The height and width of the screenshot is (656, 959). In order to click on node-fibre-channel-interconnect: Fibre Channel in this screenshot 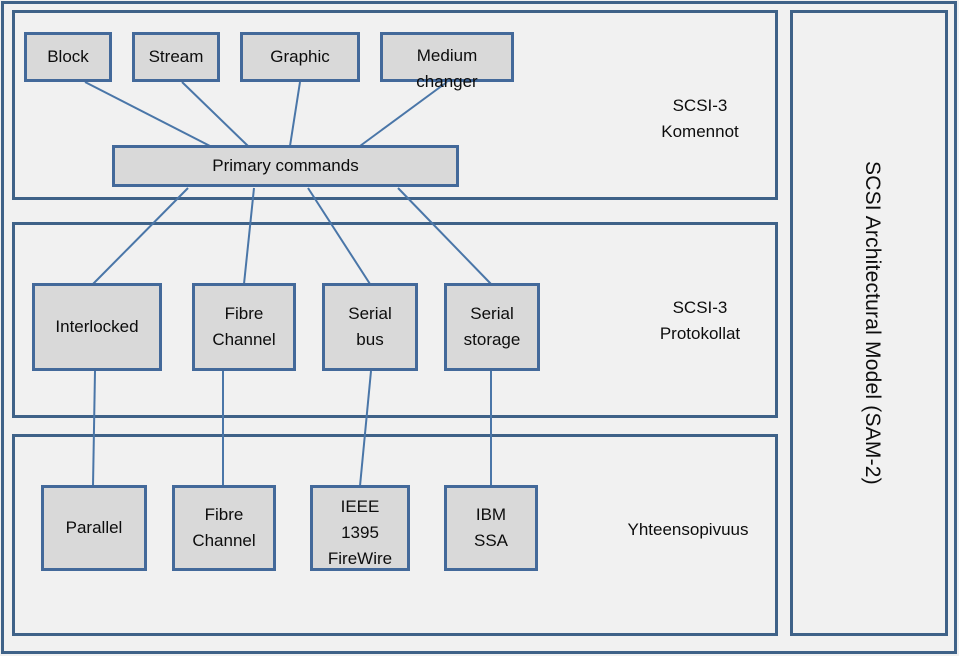, I will do `click(224, 528)`.